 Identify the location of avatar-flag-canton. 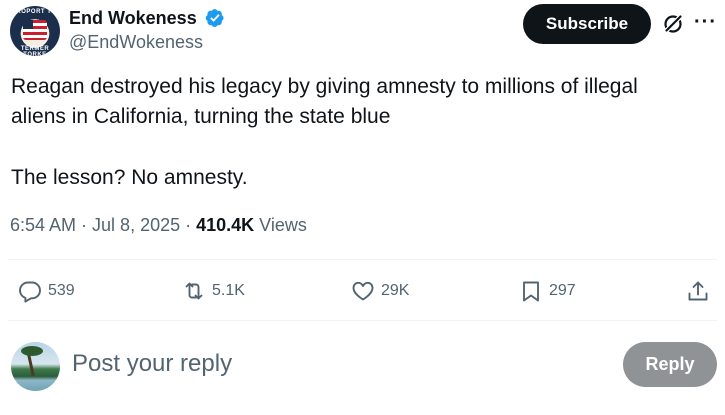
(28, 24).